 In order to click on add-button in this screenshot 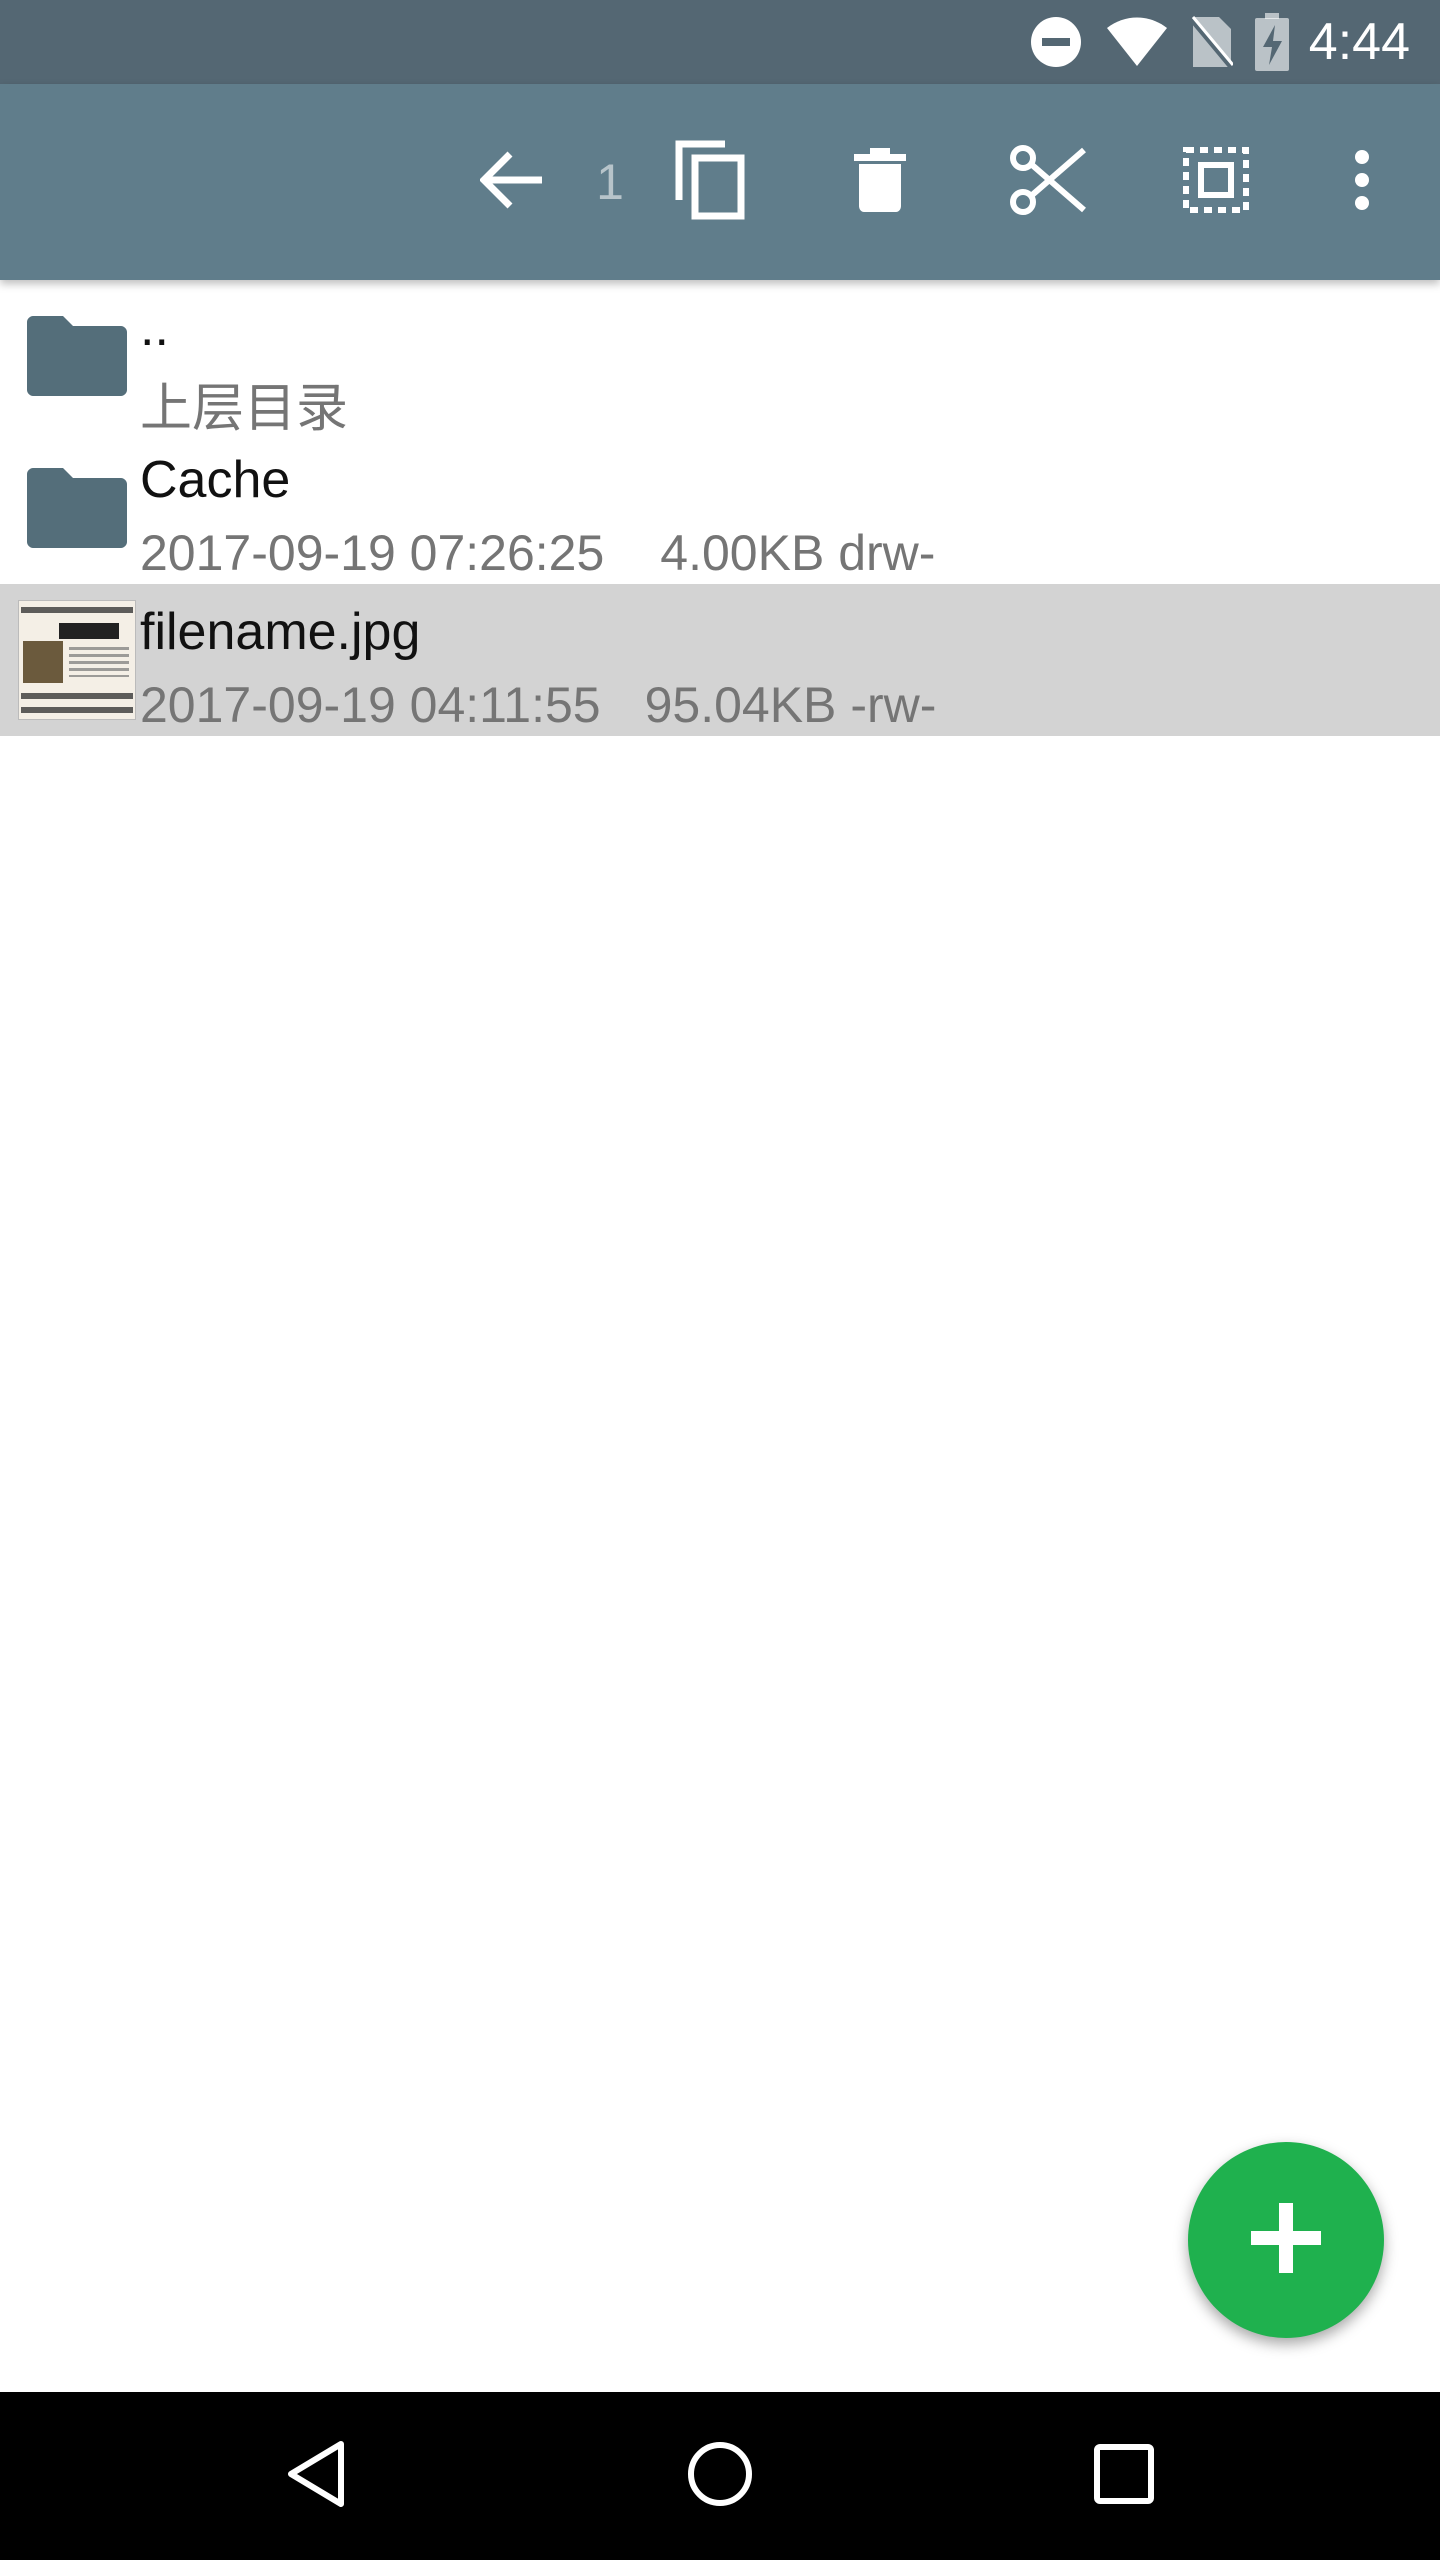, I will do `click(1286, 2240)`.